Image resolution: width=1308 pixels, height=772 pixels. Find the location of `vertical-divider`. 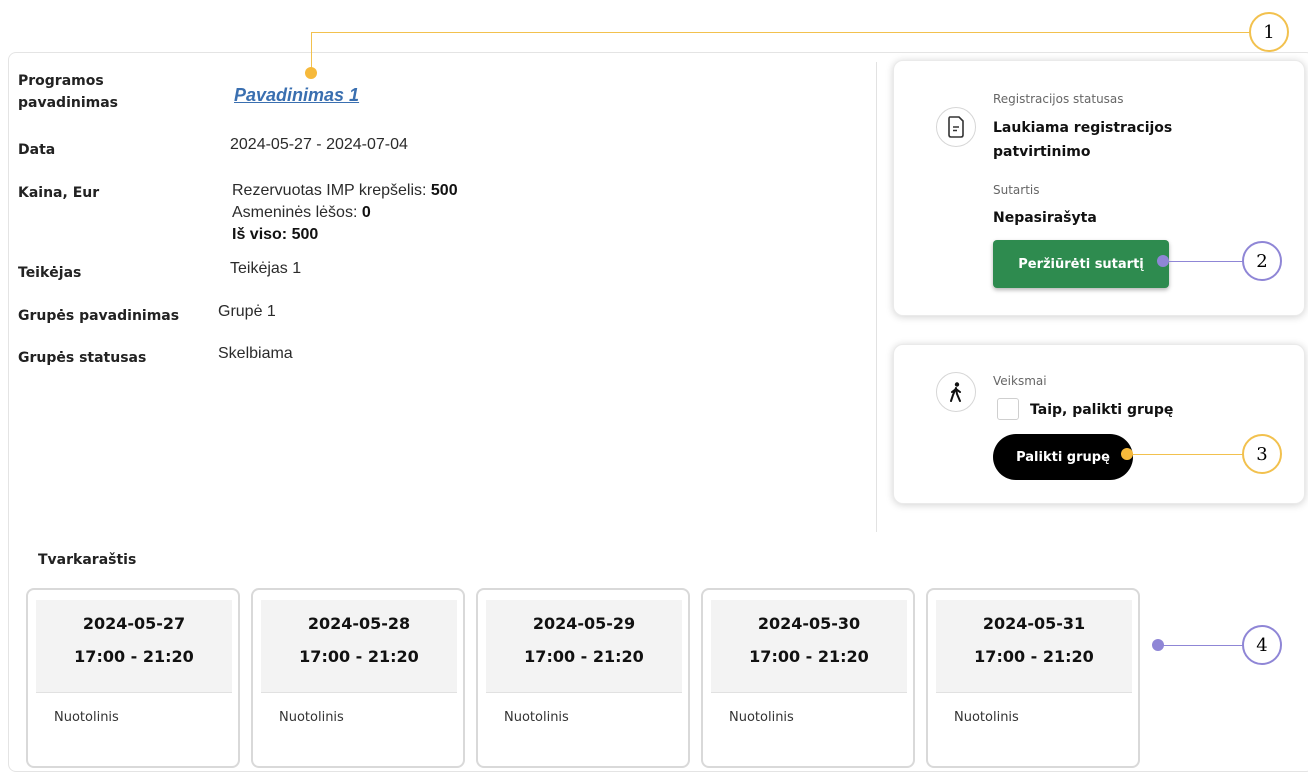

vertical-divider is located at coordinates (876, 297).